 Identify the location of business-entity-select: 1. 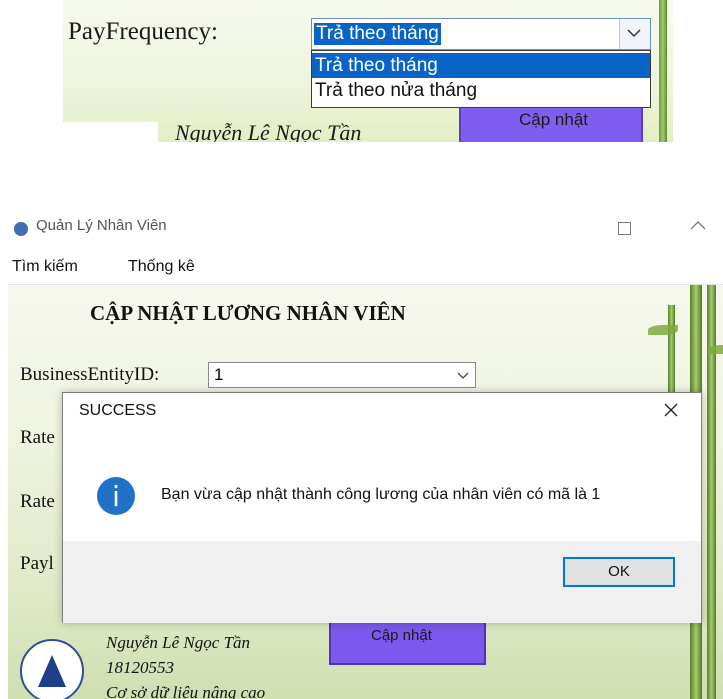
(342, 375).